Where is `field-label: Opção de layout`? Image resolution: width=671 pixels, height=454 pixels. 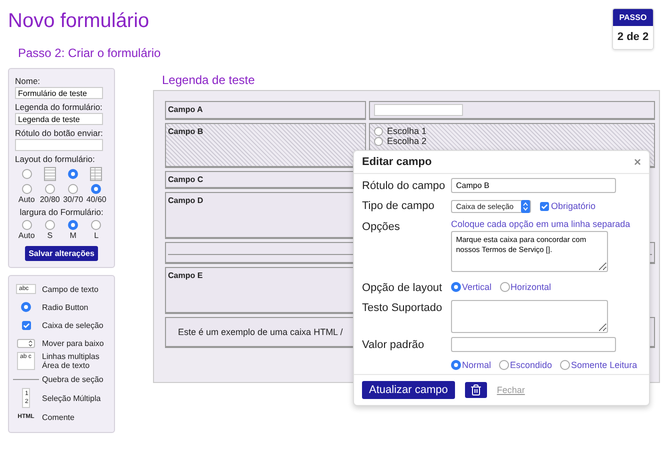
field-label: Opção de layout is located at coordinates (403, 288).